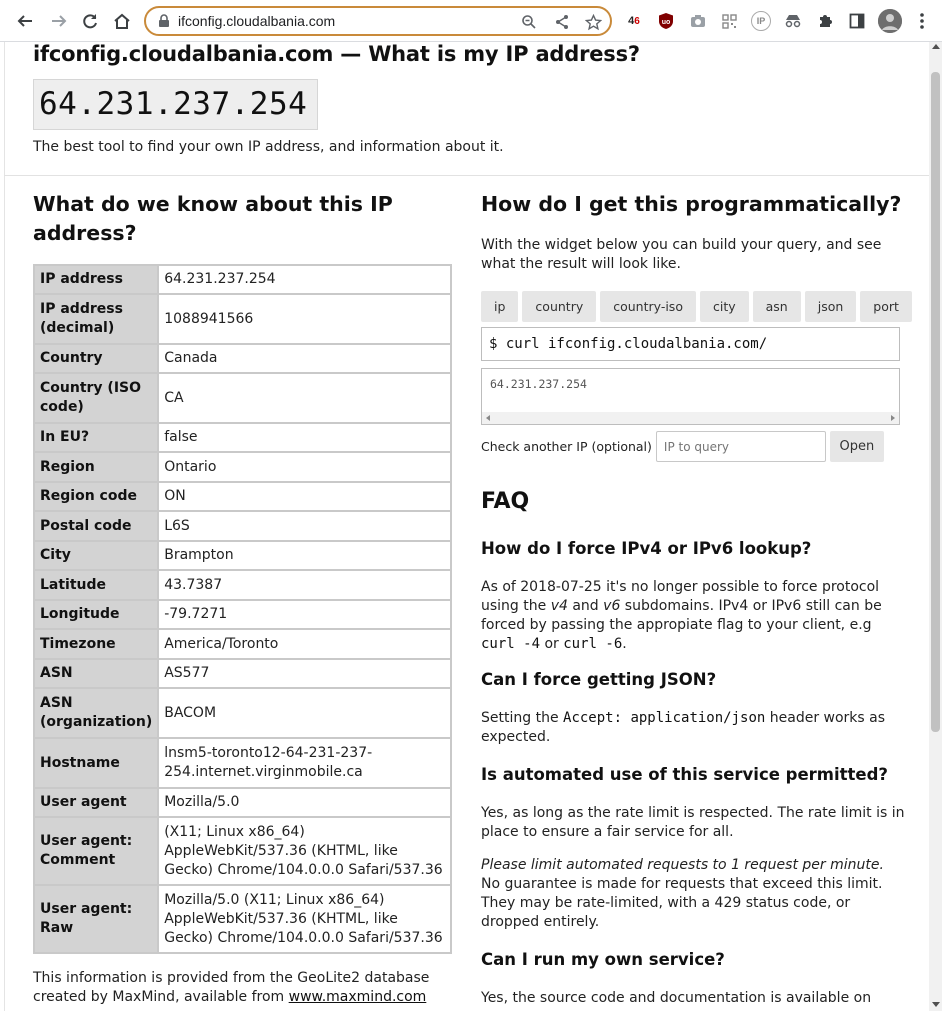  I want to click on svg-text: uo, so click(666, 22).